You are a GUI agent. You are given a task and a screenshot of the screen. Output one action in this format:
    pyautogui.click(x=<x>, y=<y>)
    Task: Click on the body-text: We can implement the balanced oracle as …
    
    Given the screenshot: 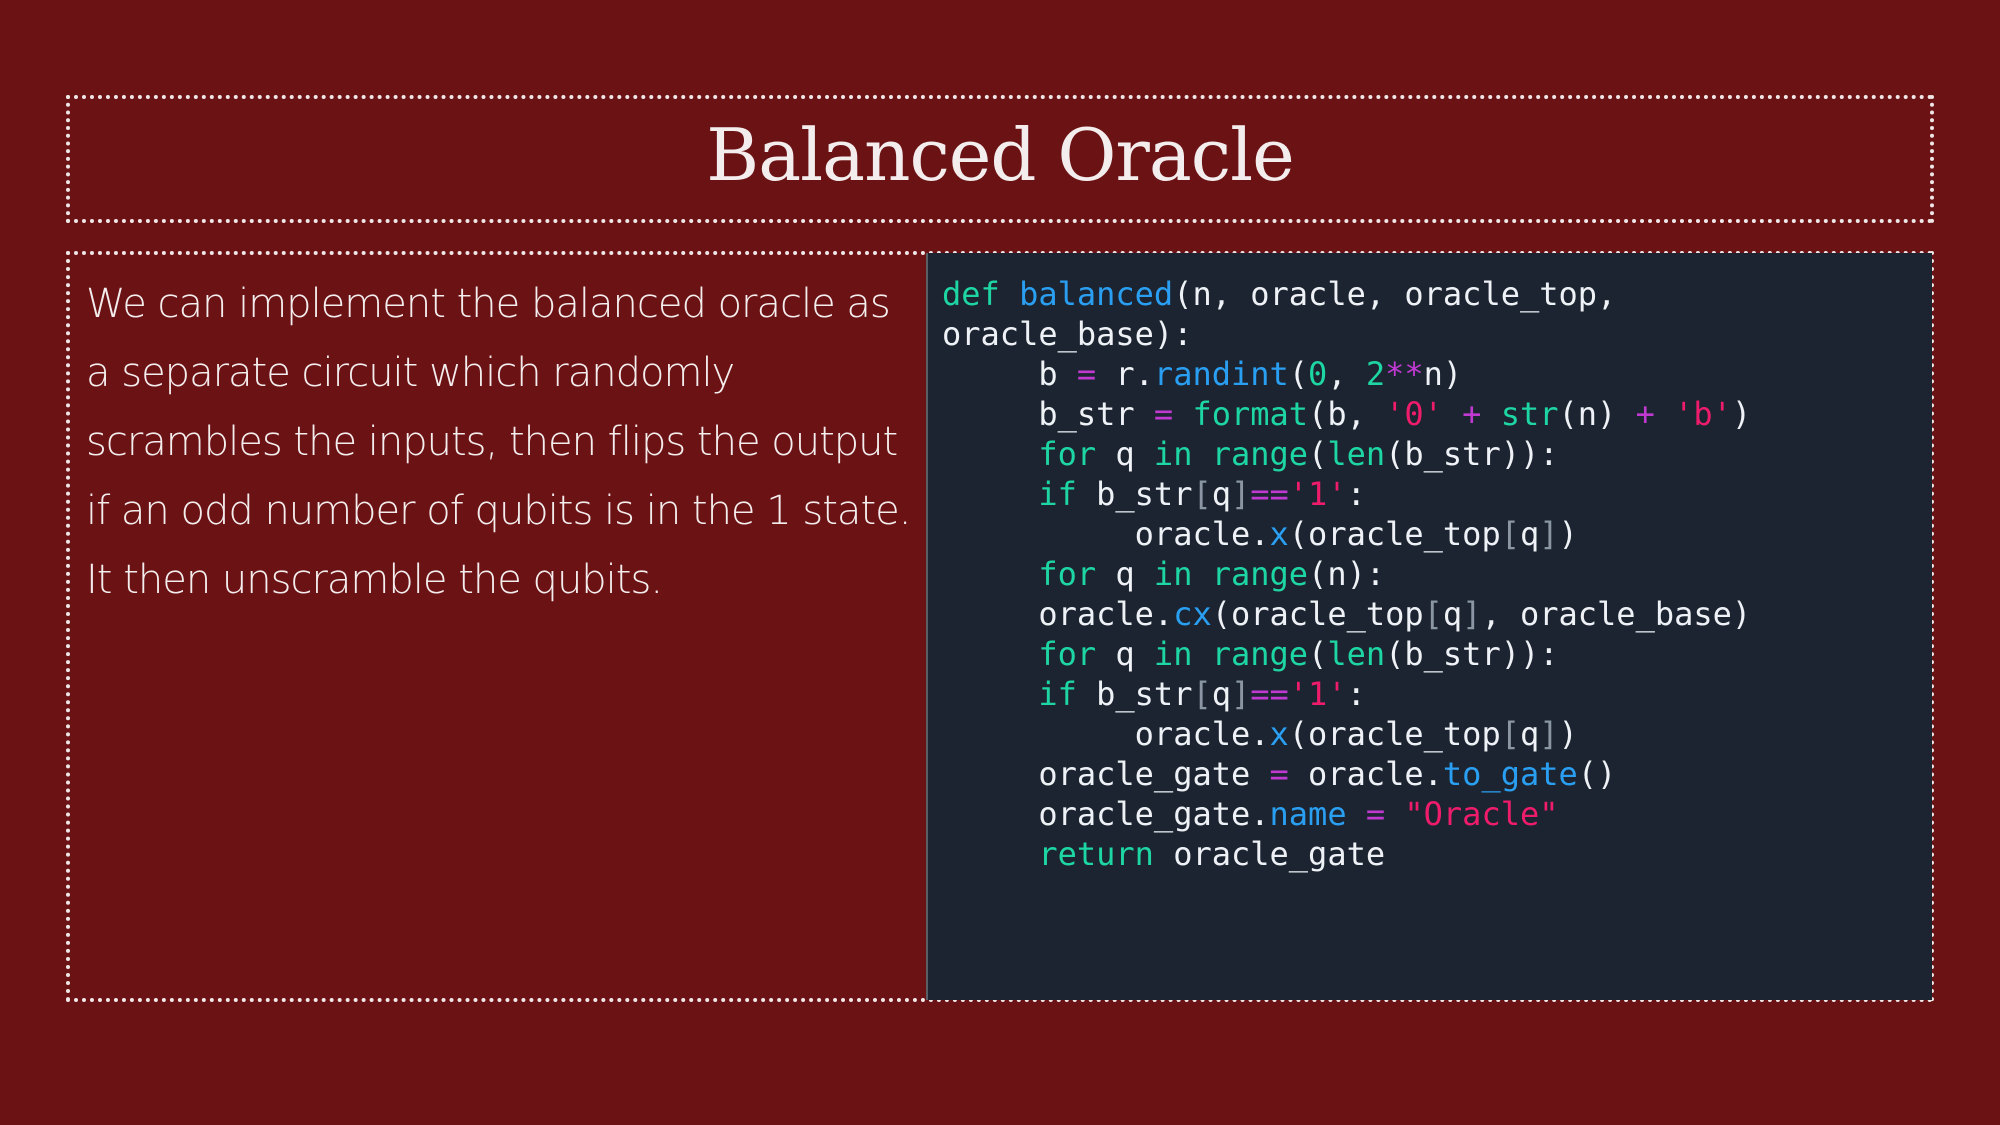 What is the action you would take?
    pyautogui.click(x=498, y=442)
    